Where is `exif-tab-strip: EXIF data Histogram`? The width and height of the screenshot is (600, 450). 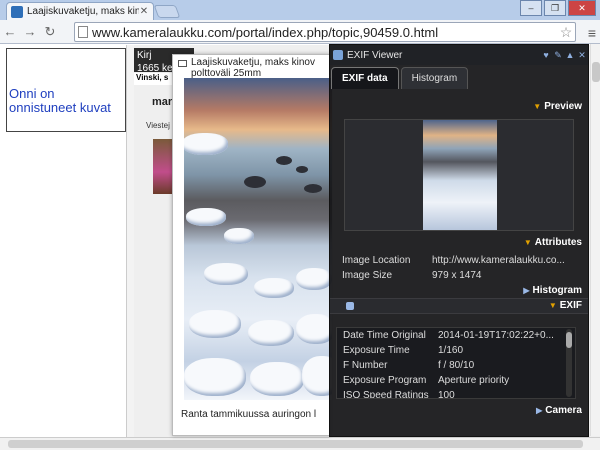 exif-tab-strip: EXIF data Histogram is located at coordinates (459, 77).